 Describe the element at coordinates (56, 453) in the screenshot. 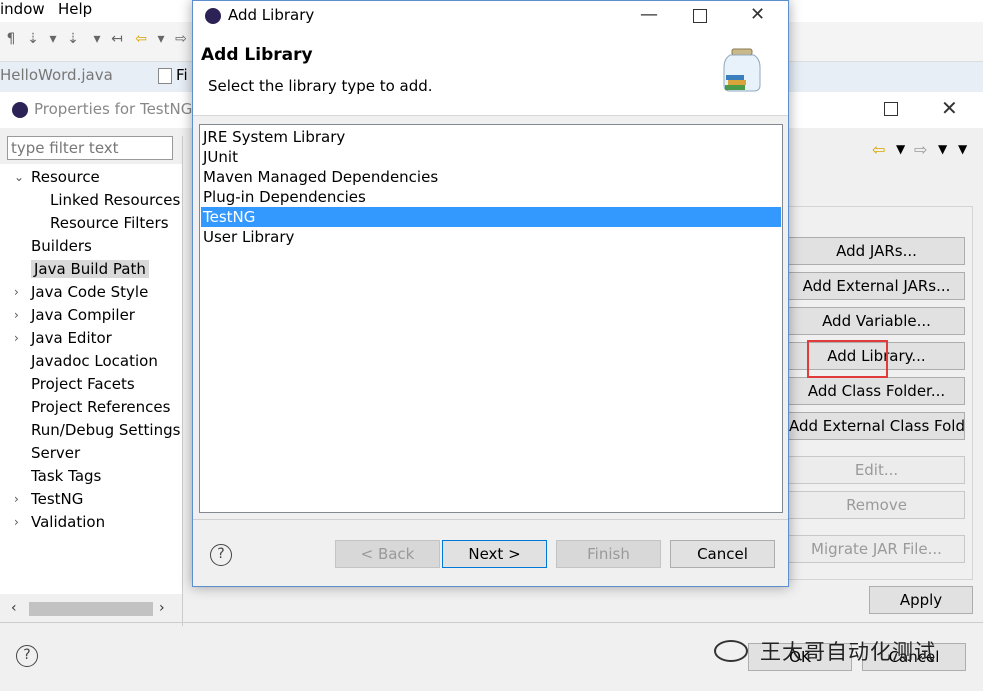

I see `tree-label: Server` at that location.